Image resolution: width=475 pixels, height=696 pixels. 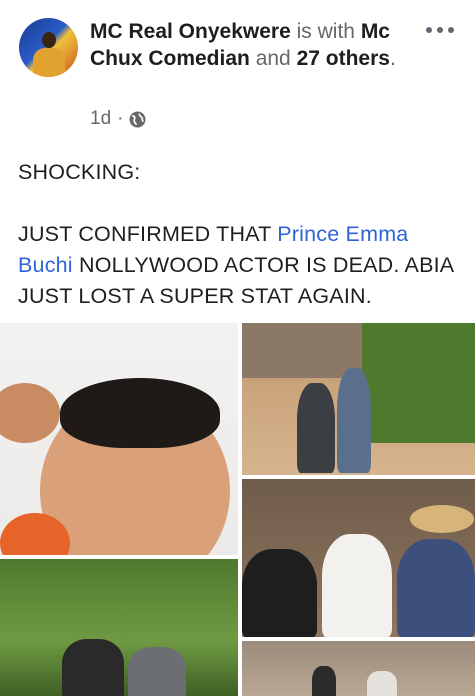 I want to click on photo-hat, so click(x=442, y=519).